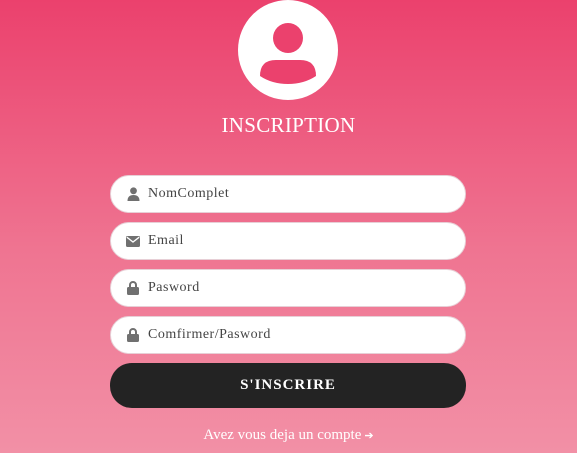 This screenshot has height=453, width=577. I want to click on login-link-label: Avez vous deja un compte, so click(282, 435).